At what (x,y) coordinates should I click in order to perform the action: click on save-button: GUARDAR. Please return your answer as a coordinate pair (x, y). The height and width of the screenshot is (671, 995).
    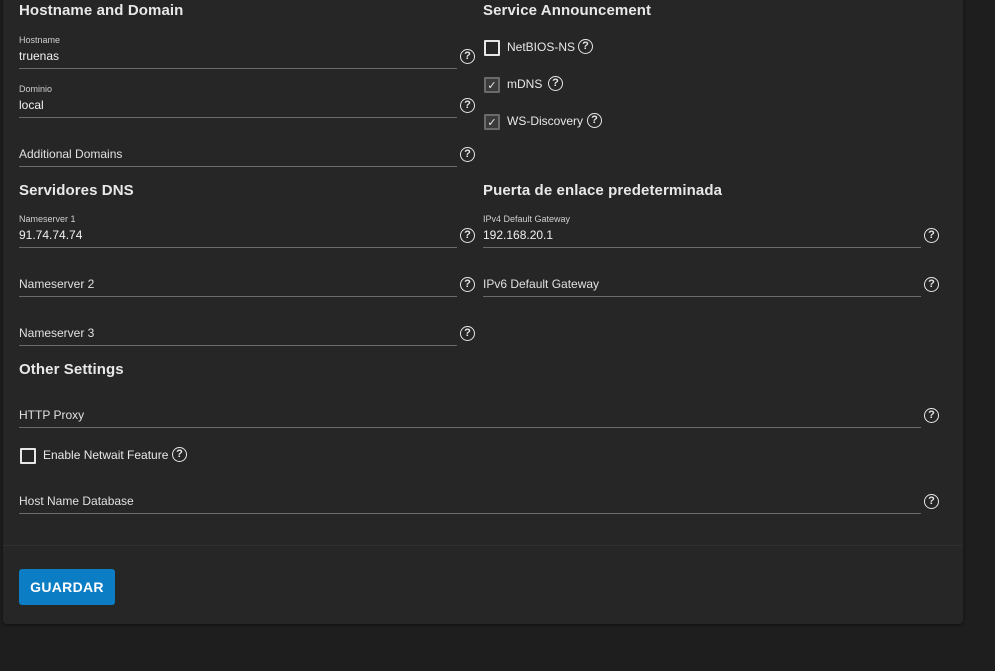
    Looking at the image, I should click on (67, 587).